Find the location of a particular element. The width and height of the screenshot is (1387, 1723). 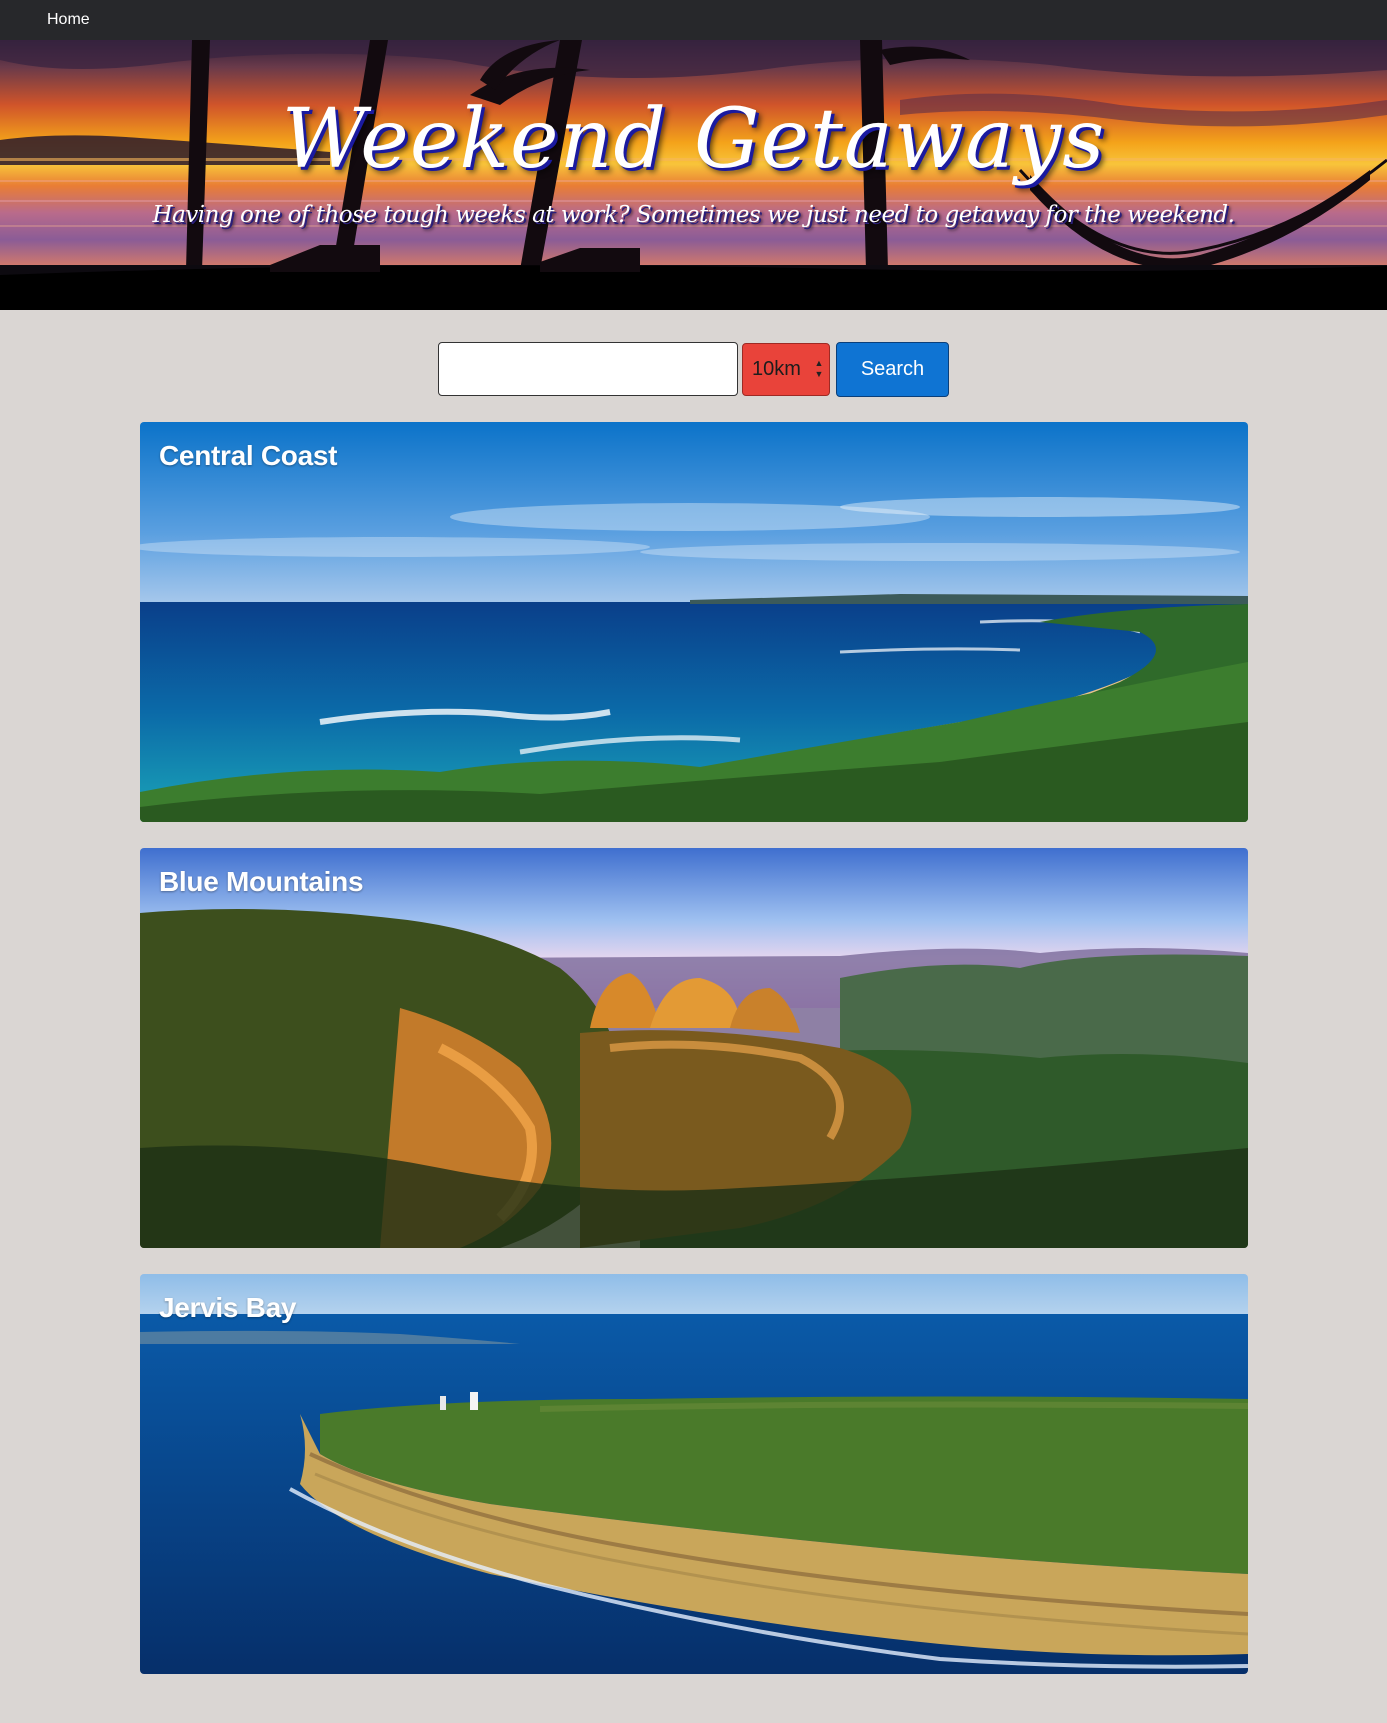

top-navbar: Home is located at coordinates (693, 20).